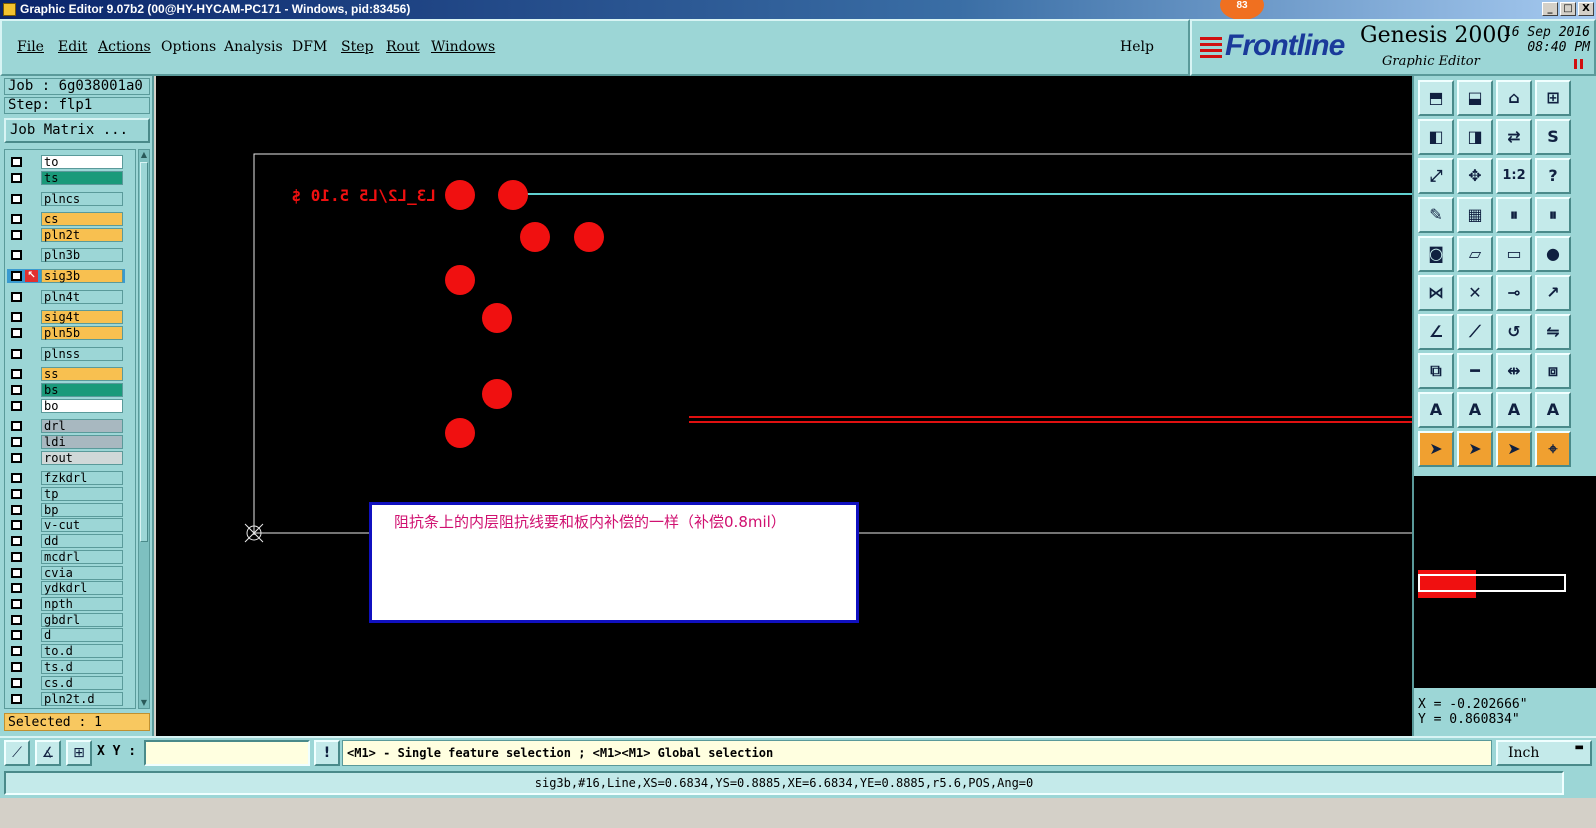 The height and width of the screenshot is (828, 1596). What do you see at coordinates (82, 651) in the screenshot?
I see `layer-name: to.d` at bounding box center [82, 651].